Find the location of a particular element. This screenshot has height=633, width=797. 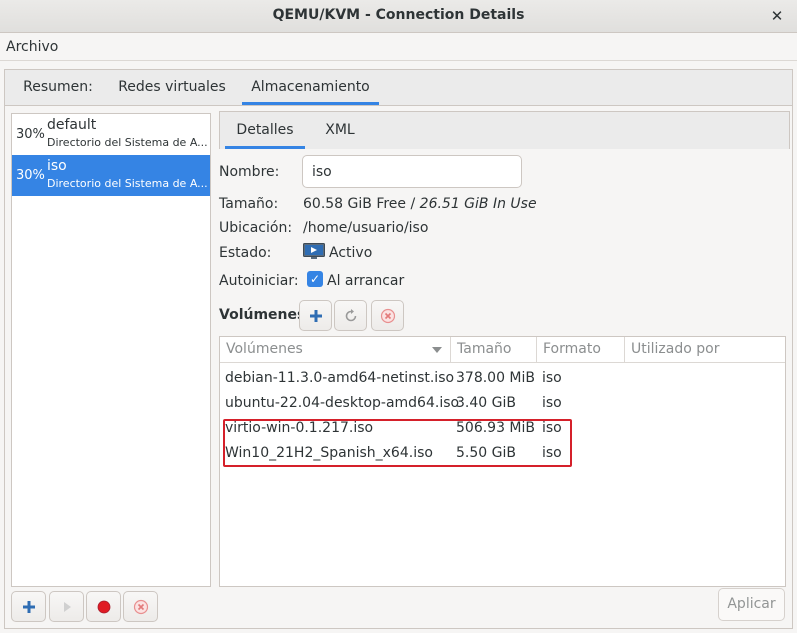

size-label: Tamaño: is located at coordinates (249, 204).